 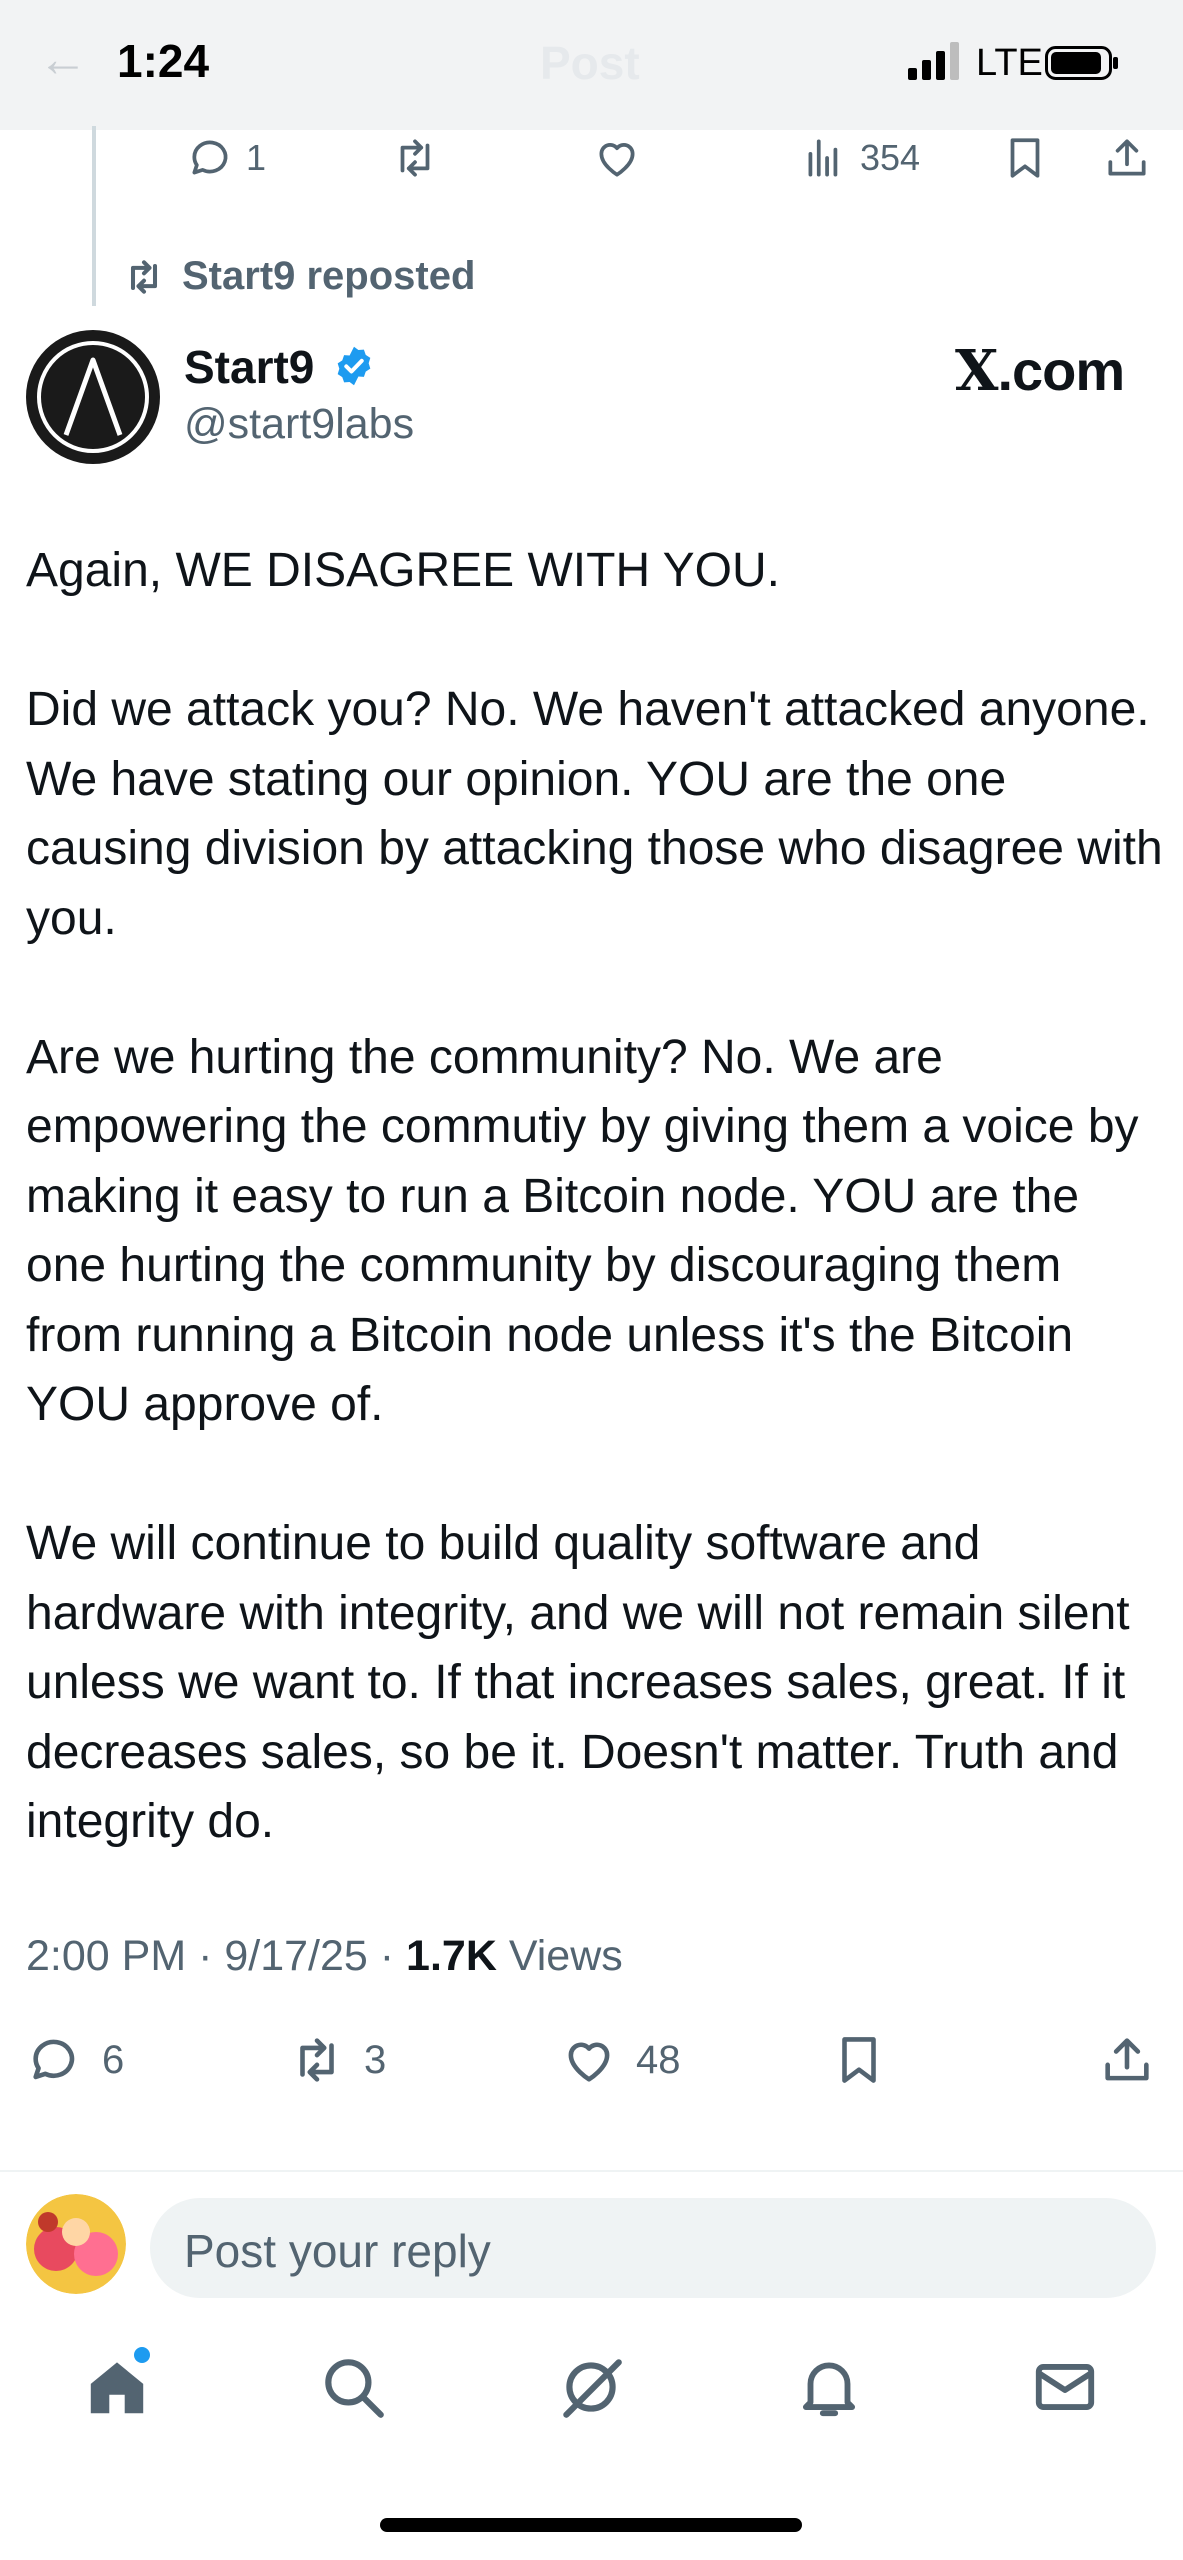 I want to click on views-icon, so click(x=823, y=158).